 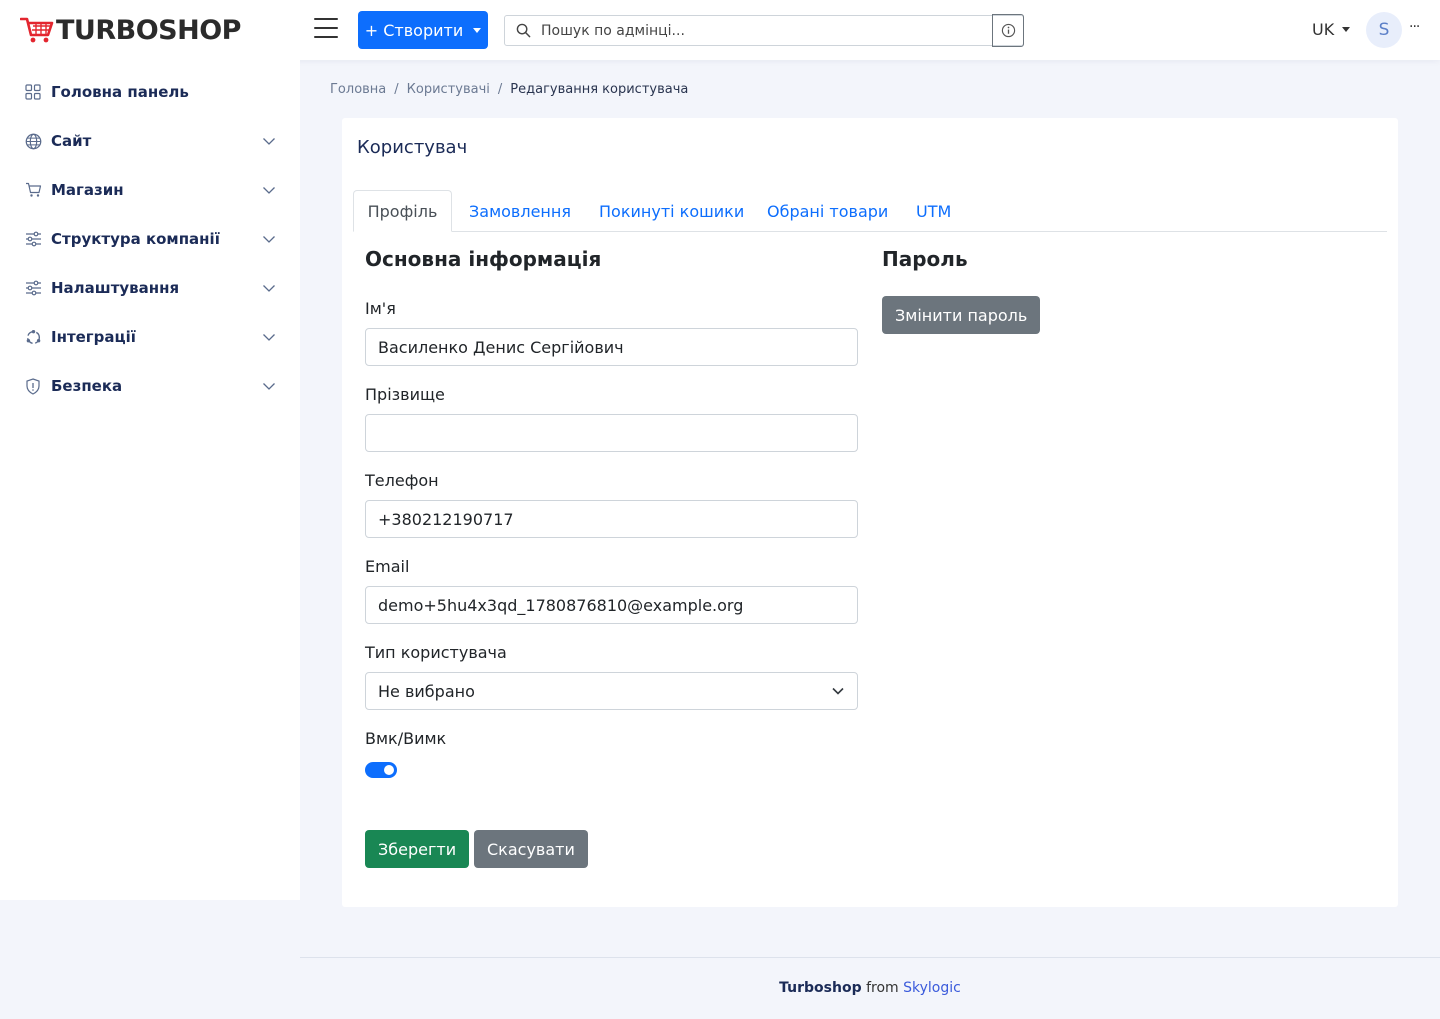 I want to click on tab-profile: Профіль, so click(x=402, y=211).